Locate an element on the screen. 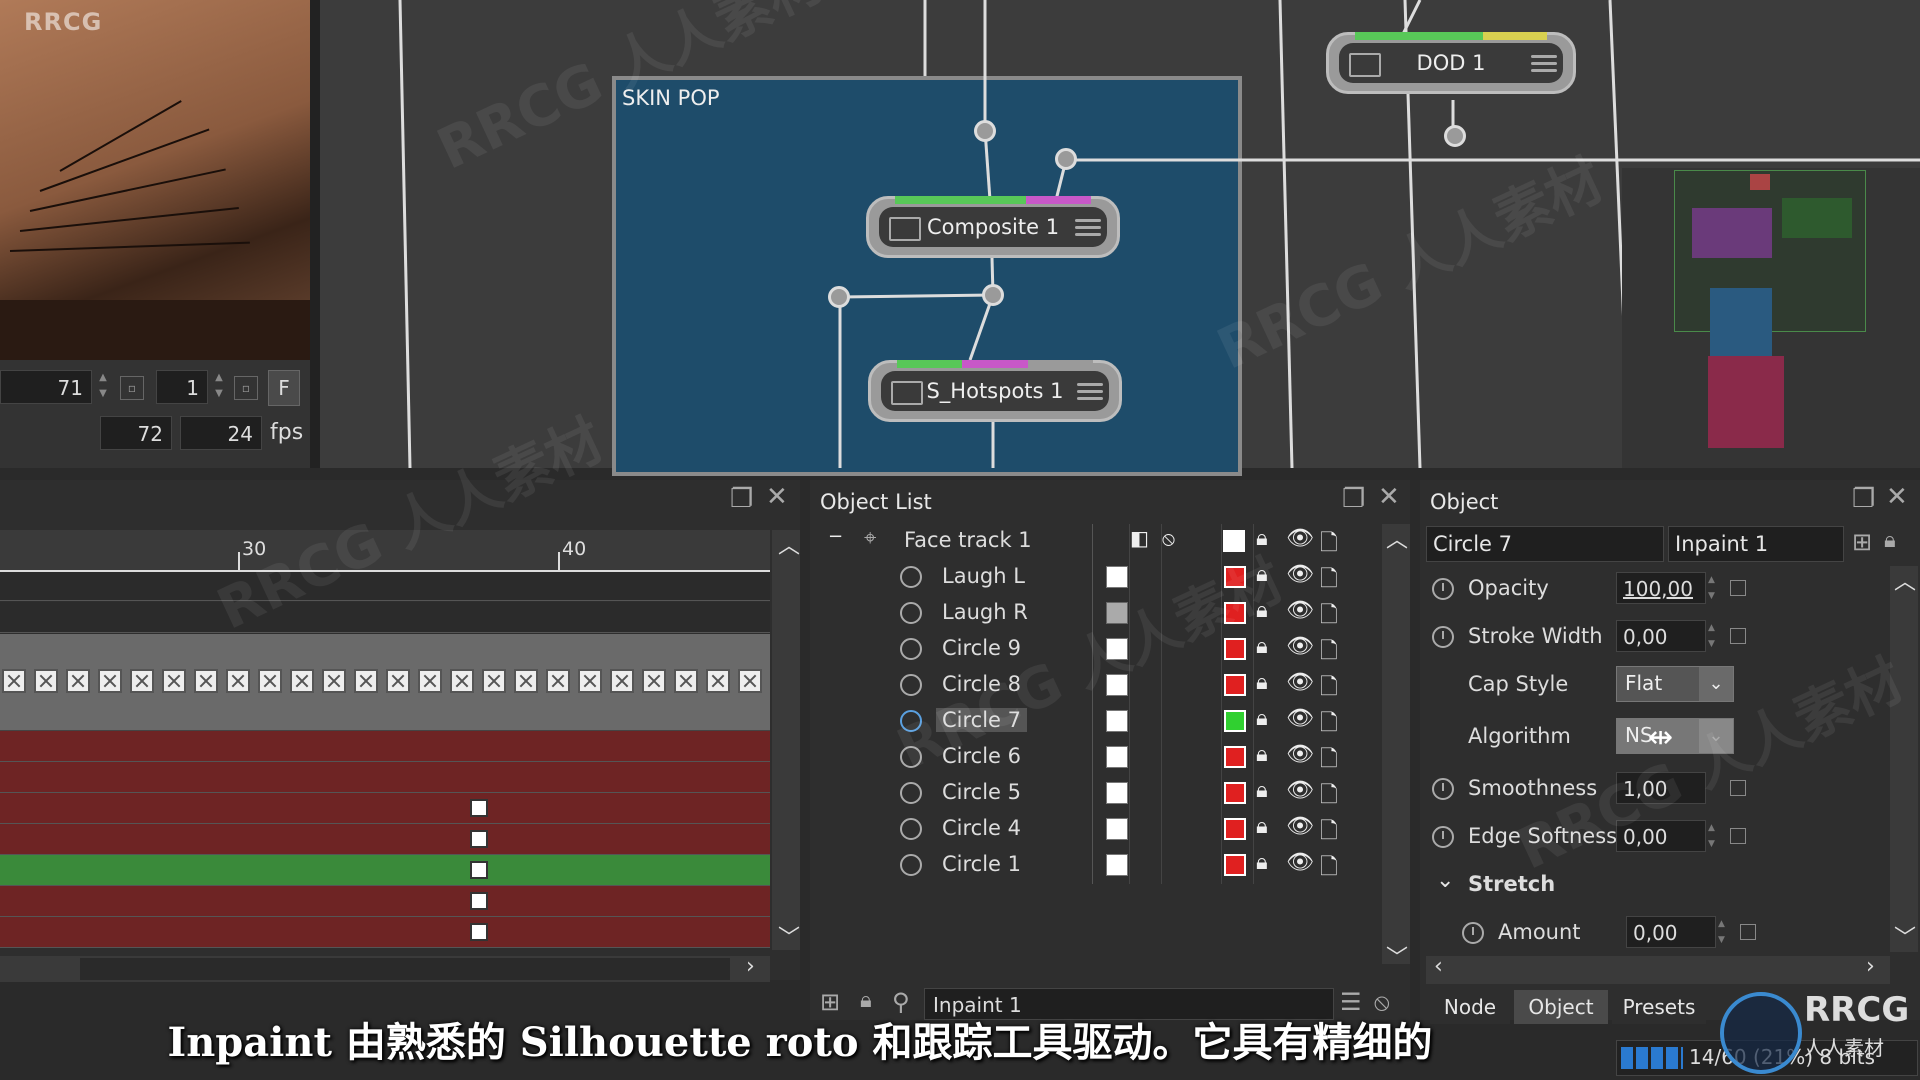 This screenshot has width=1920, height=1080. keyframe-track is located at coordinates (385, 681).